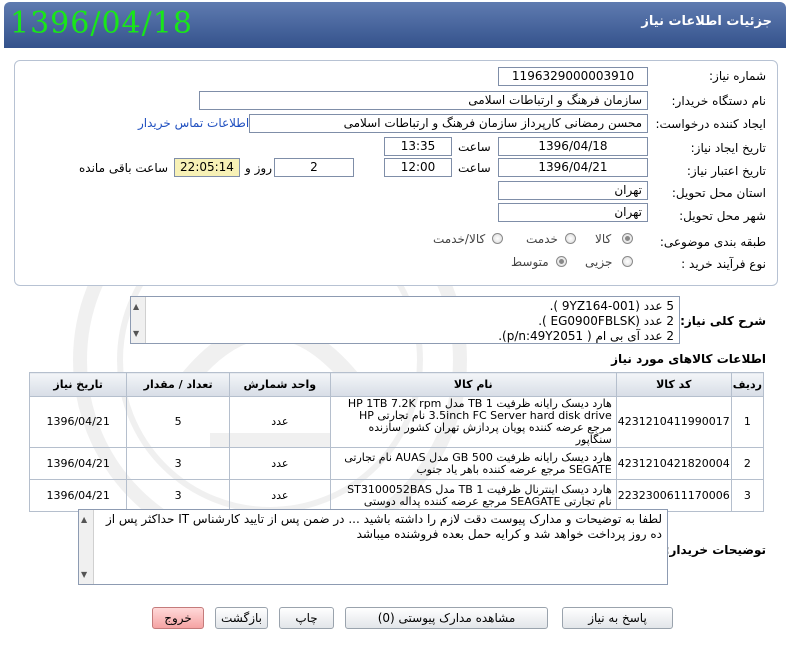 The width and height of the screenshot is (790, 652). Describe the element at coordinates (726, 171) in the screenshot. I see `validity-date-label: تاریخ اعتبار نیاز:` at that location.